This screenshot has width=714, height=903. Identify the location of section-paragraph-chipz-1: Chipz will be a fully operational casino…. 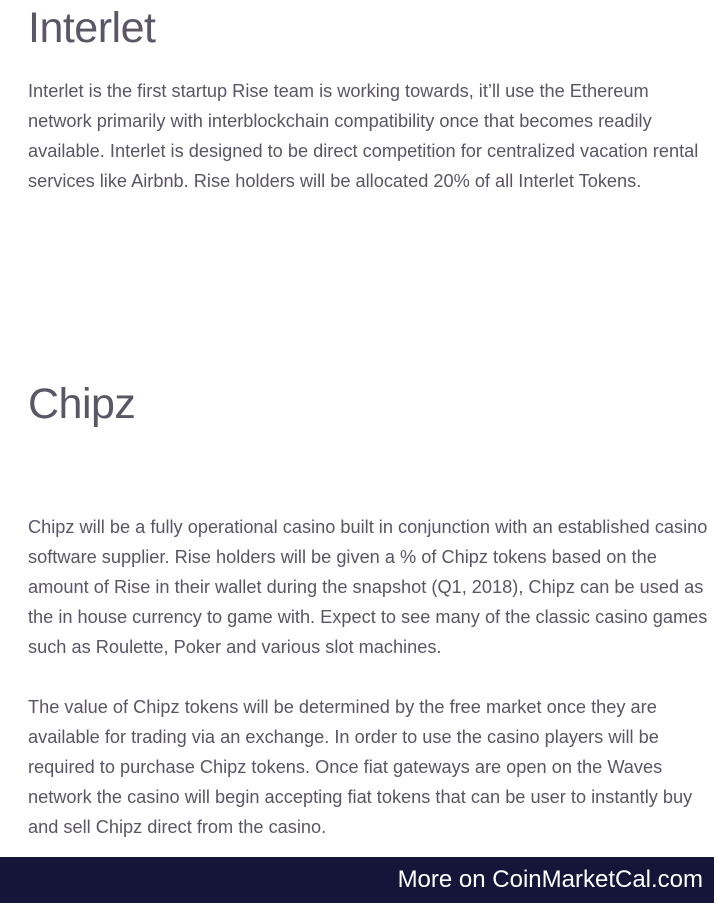
(368, 587).